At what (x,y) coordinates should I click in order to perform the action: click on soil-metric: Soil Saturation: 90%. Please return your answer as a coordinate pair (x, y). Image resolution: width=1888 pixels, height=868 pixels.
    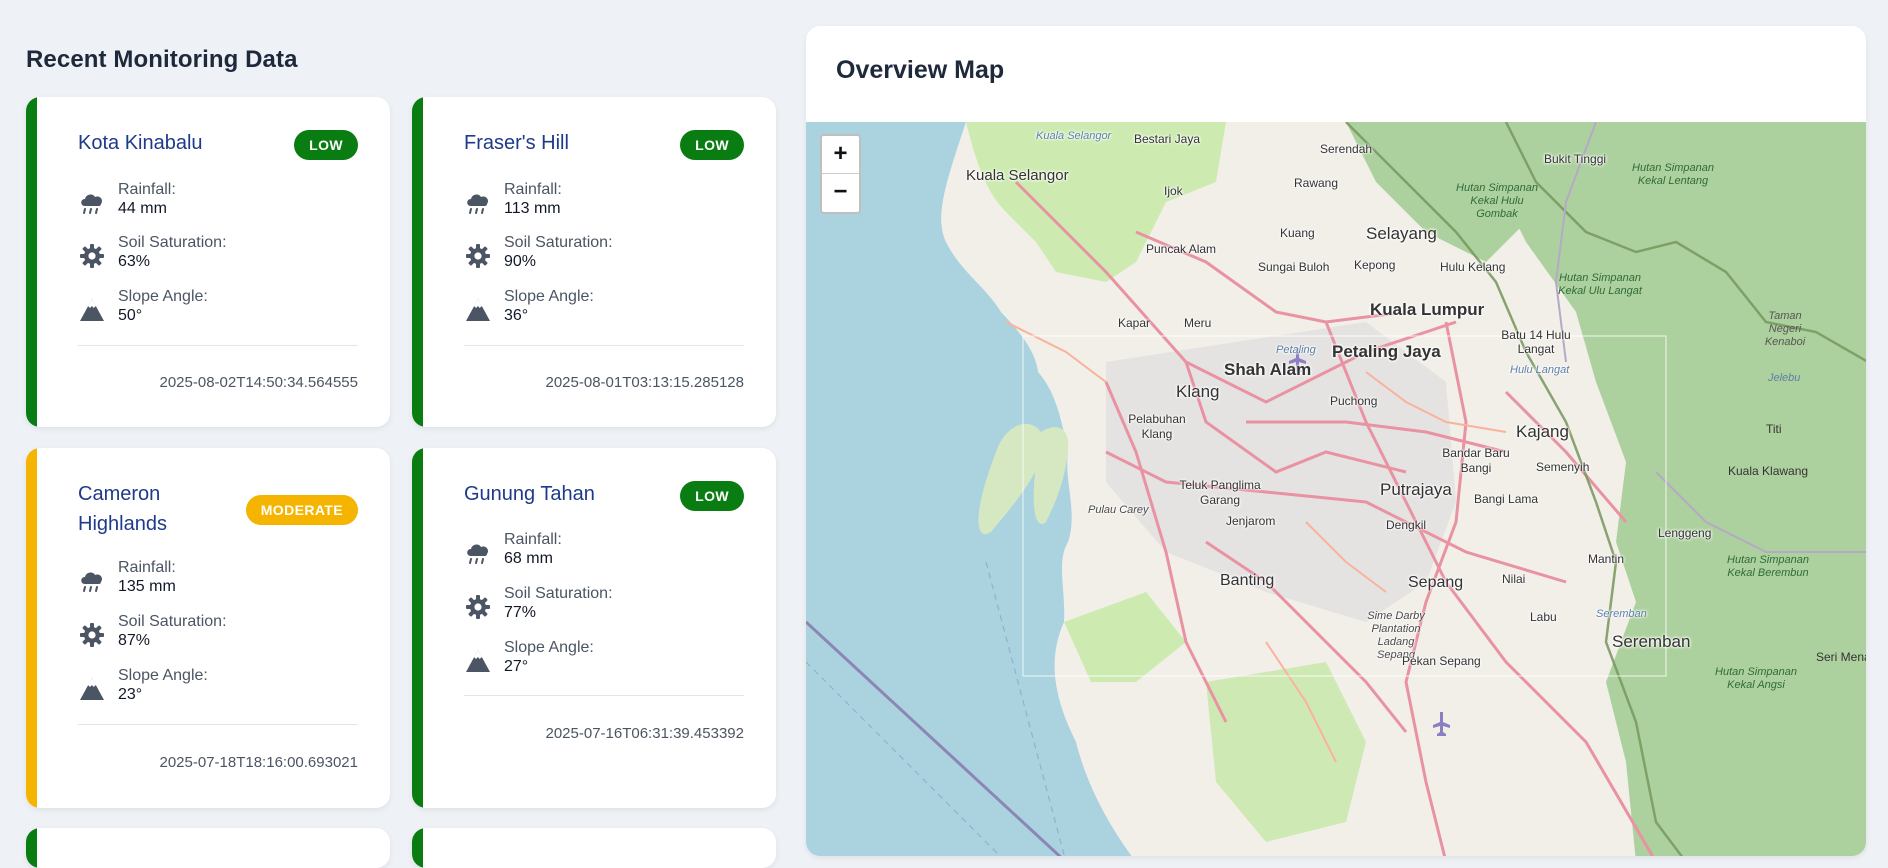
    Looking at the image, I should click on (604, 255).